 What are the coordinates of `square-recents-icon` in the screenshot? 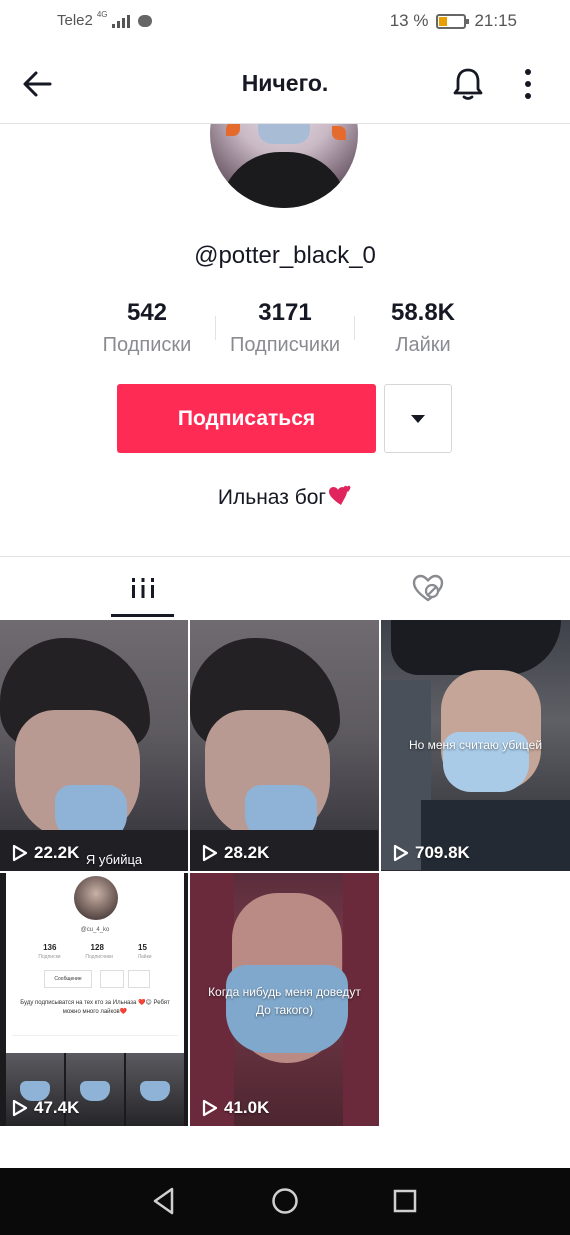 It's located at (405, 1201).